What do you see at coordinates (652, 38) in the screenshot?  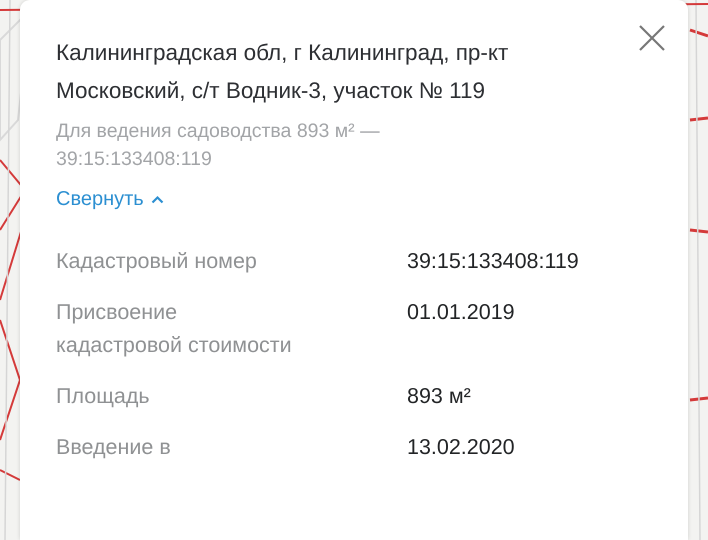 I see `close-icon` at bounding box center [652, 38].